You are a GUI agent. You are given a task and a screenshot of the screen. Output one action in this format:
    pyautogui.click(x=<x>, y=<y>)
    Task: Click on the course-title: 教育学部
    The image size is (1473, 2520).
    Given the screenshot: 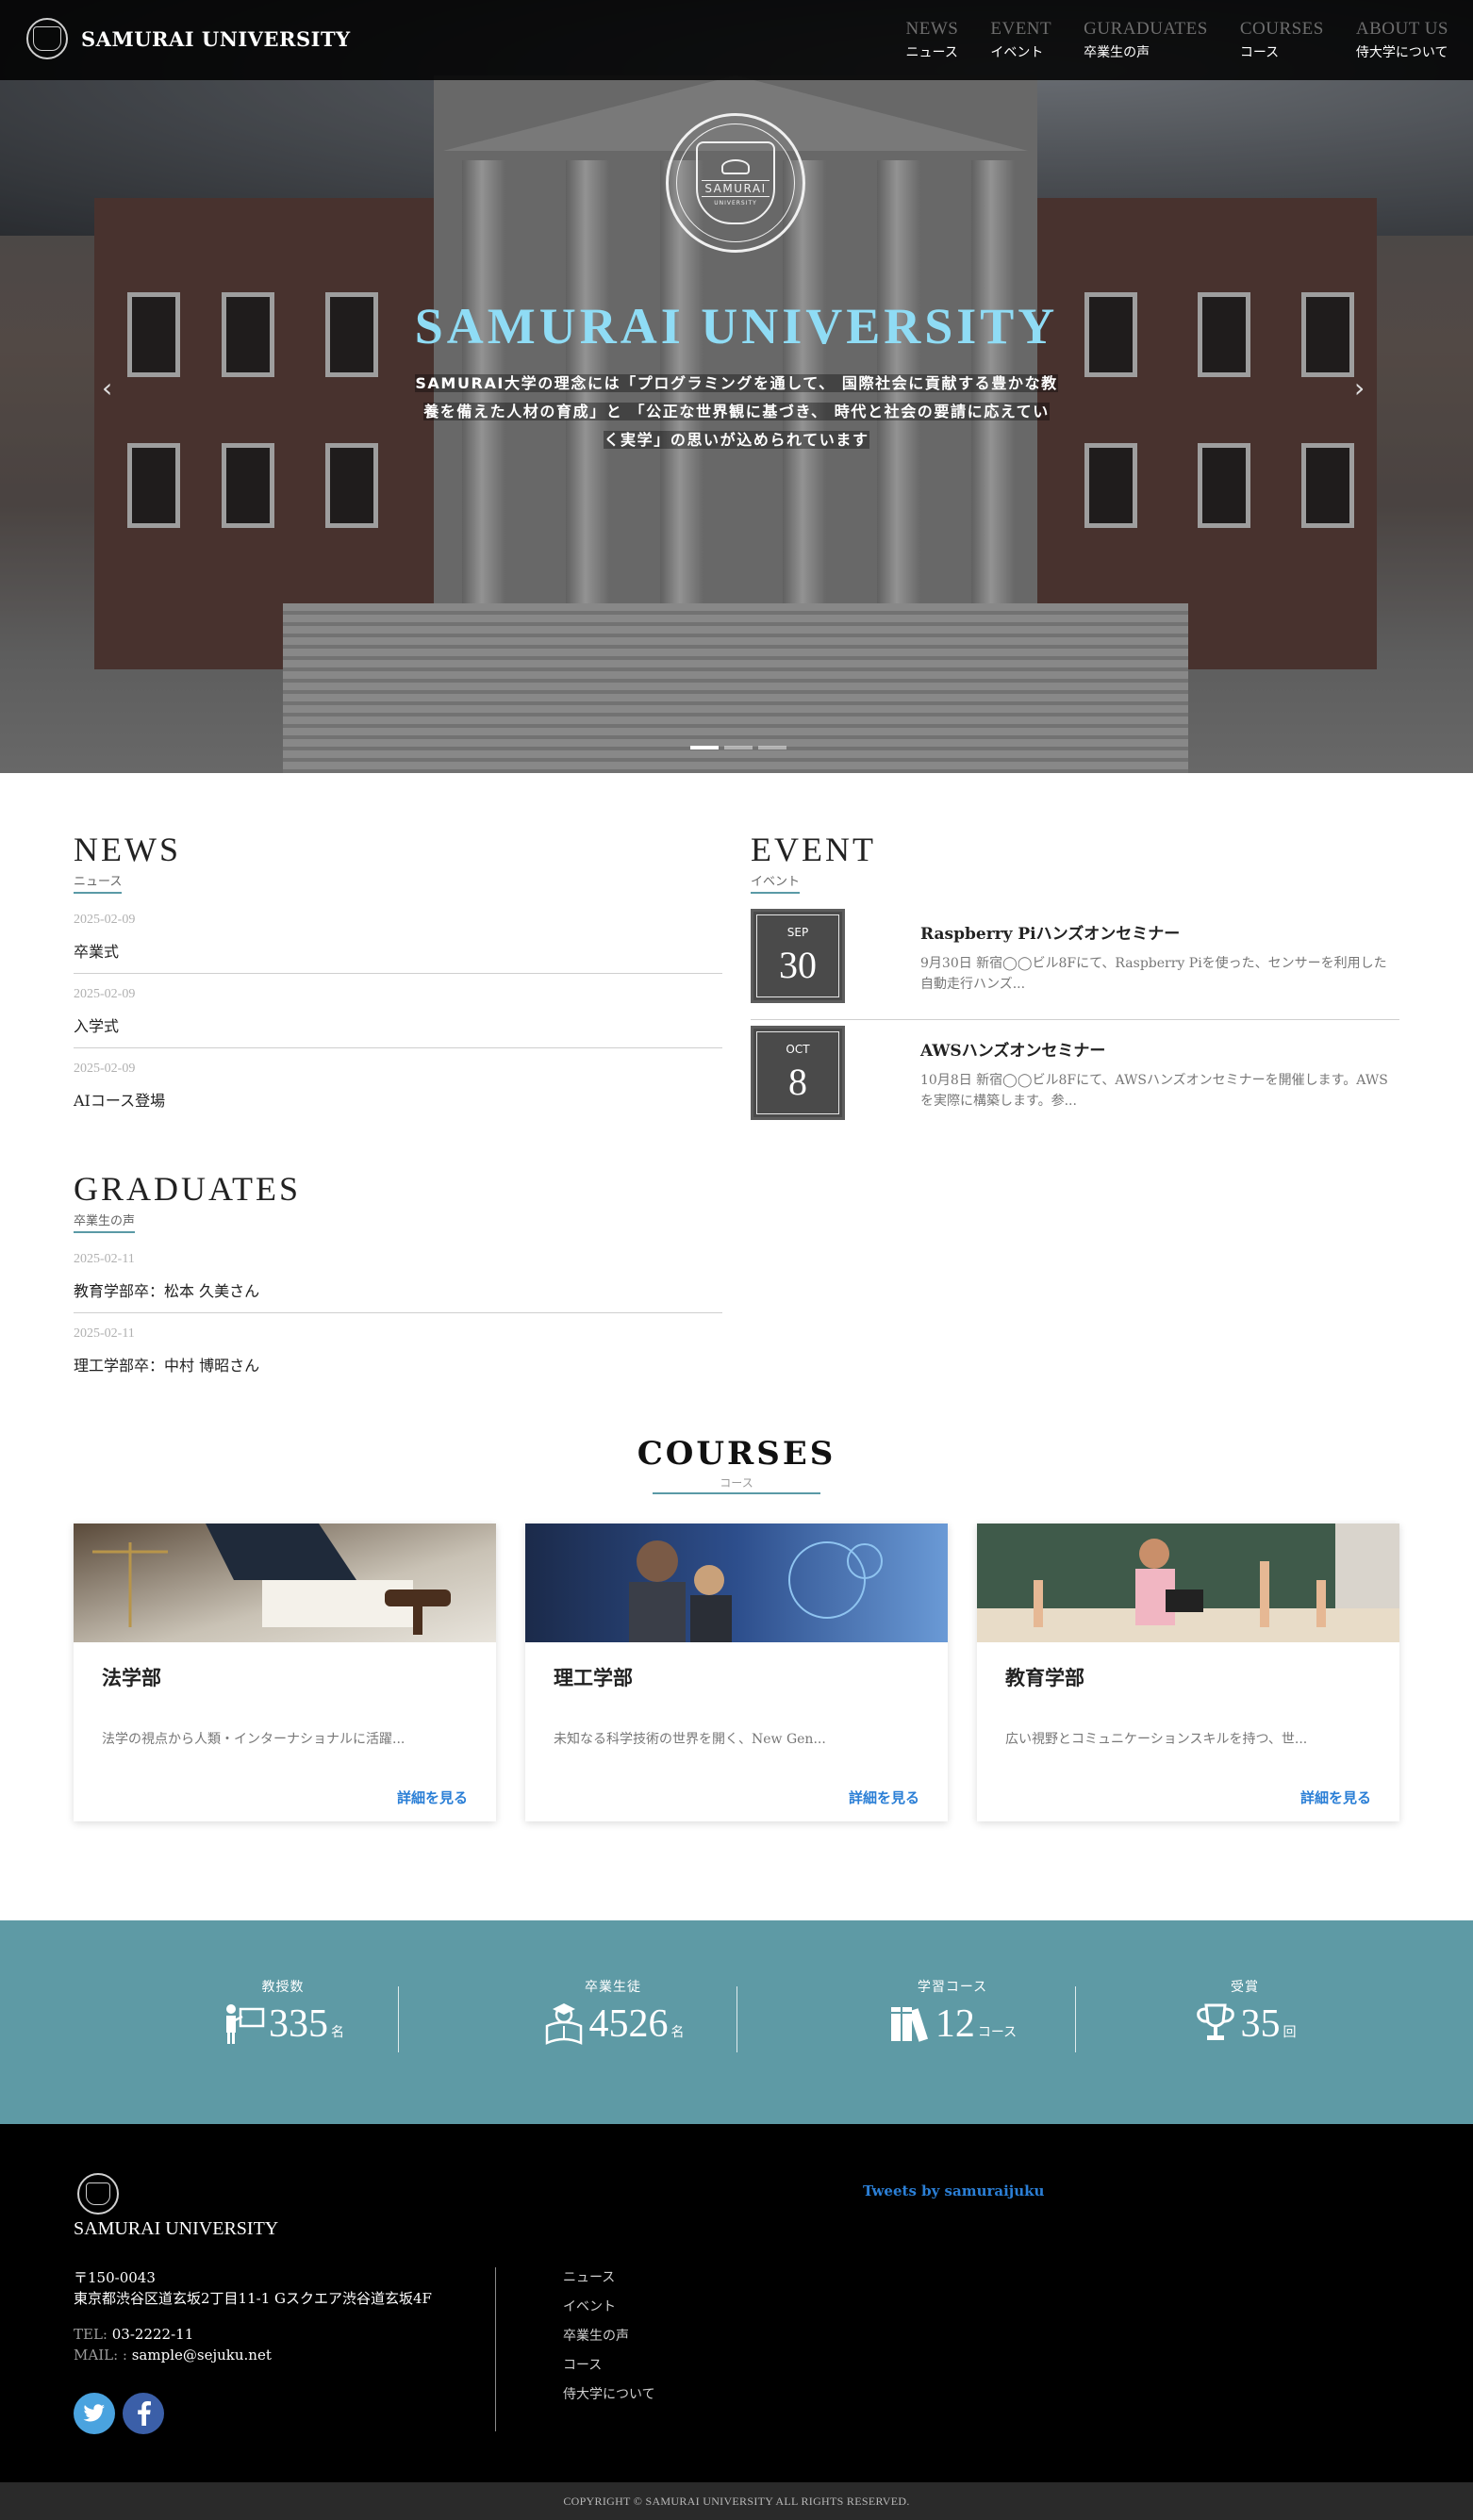 What is the action you would take?
    pyautogui.click(x=1045, y=1677)
    